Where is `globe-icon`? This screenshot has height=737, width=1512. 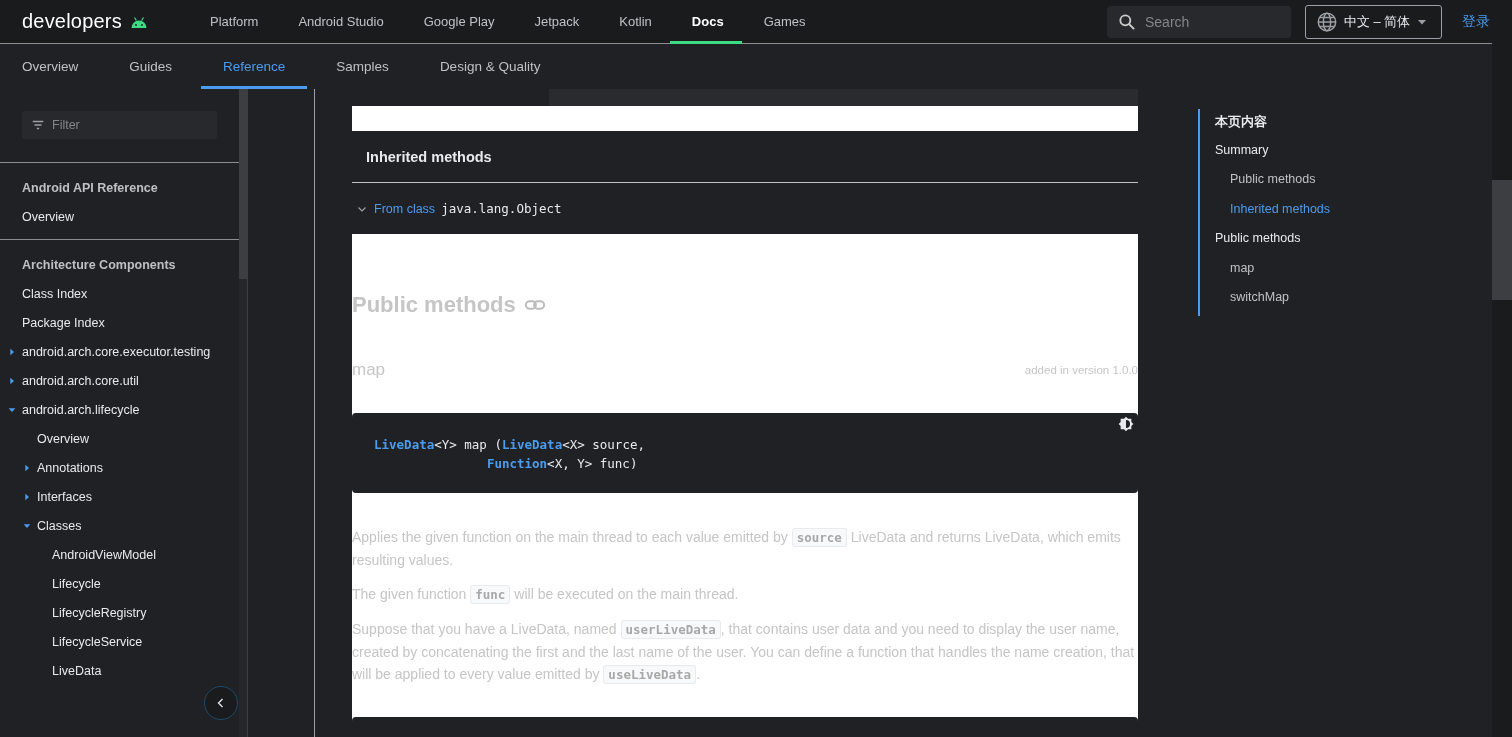 globe-icon is located at coordinates (1327, 21).